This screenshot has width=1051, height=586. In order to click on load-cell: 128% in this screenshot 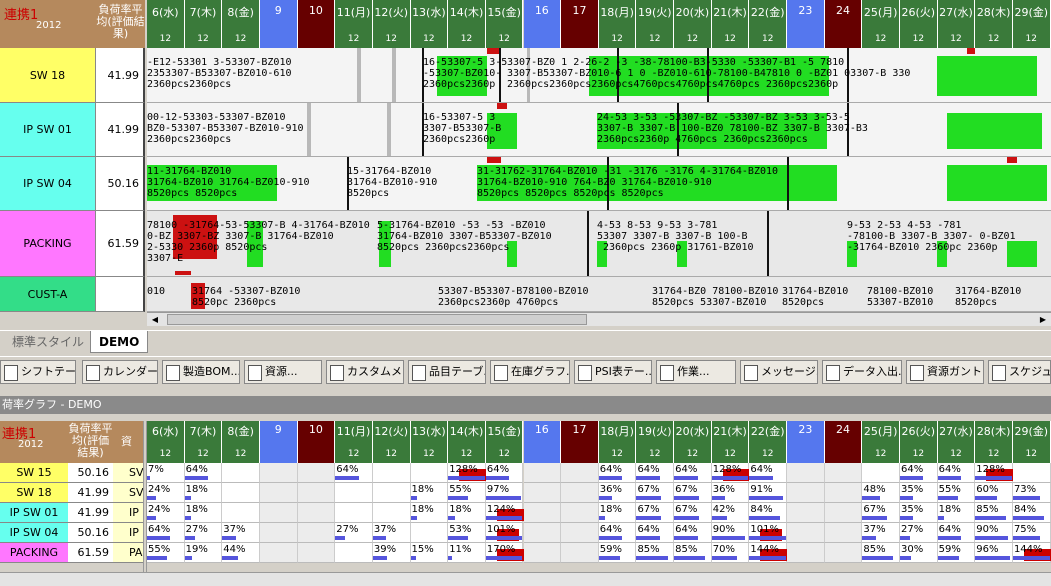, I will do `click(994, 473)`.